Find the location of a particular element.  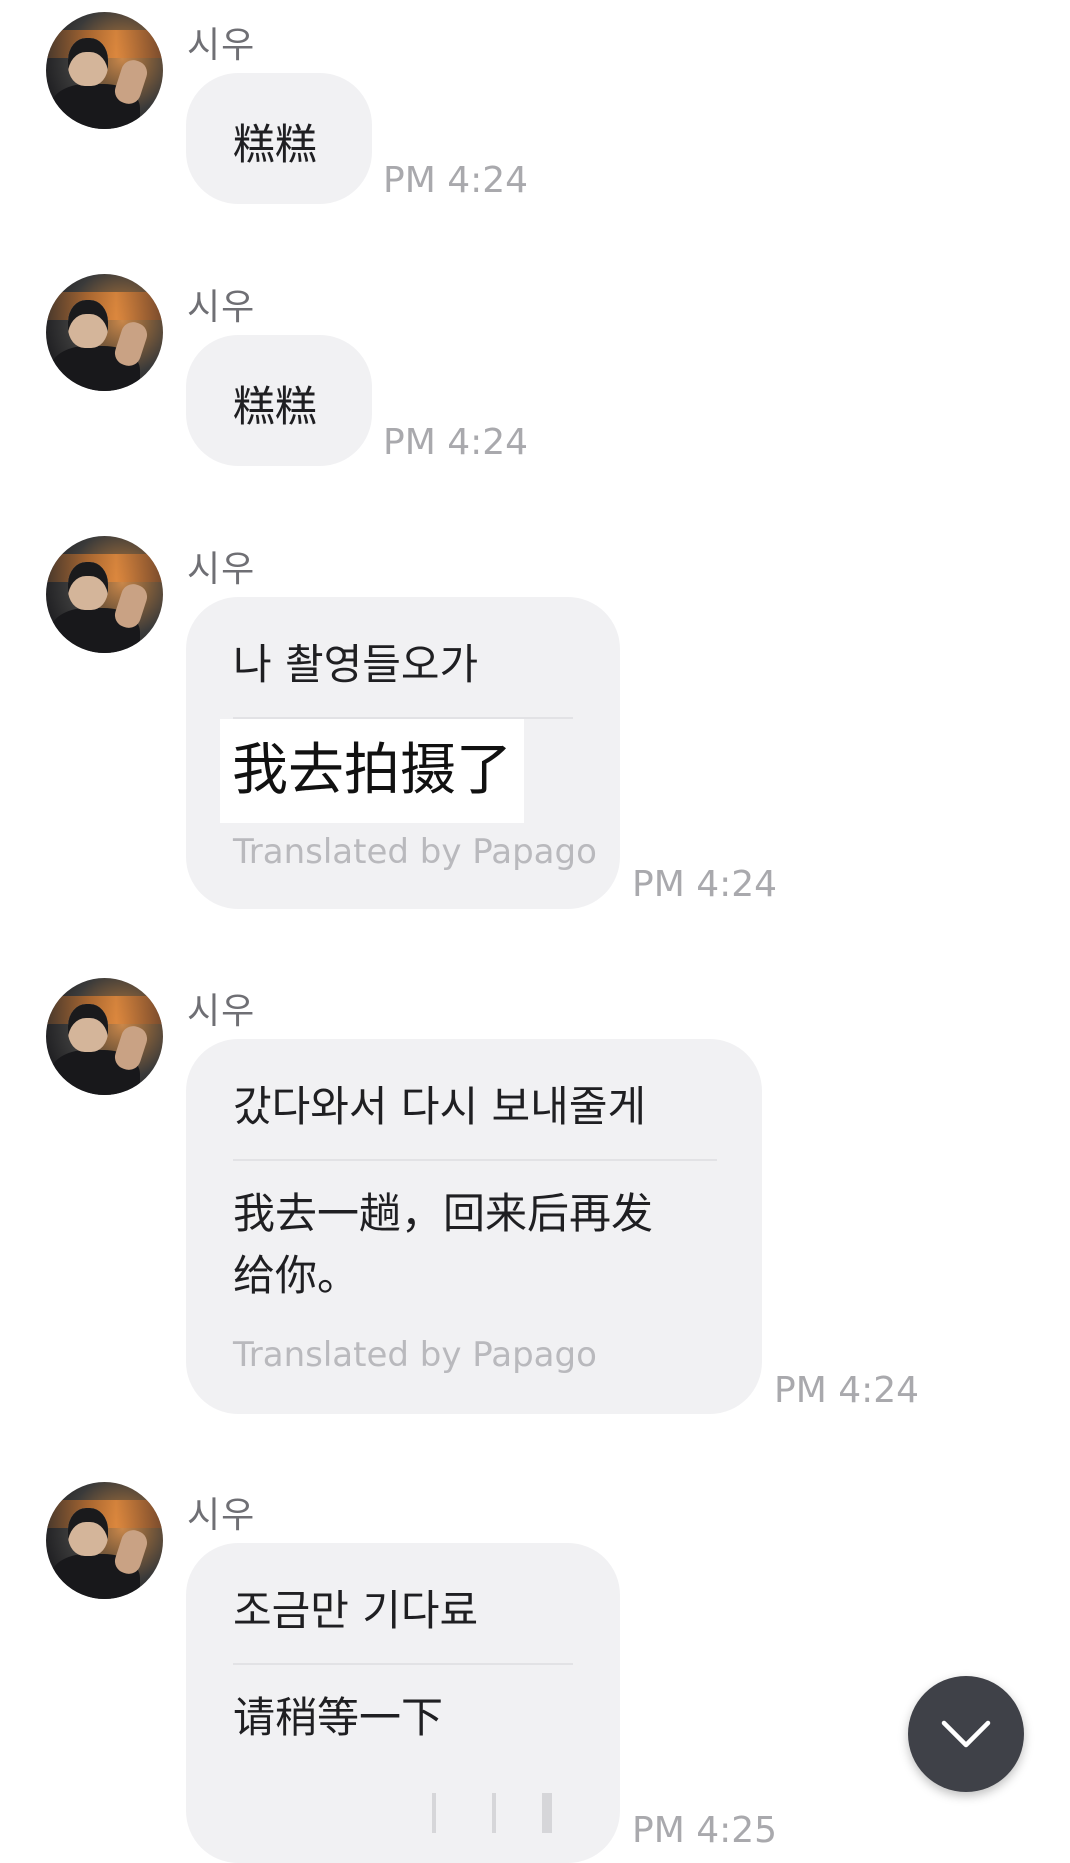

translation-line: 给你。 is located at coordinates (296, 1275).